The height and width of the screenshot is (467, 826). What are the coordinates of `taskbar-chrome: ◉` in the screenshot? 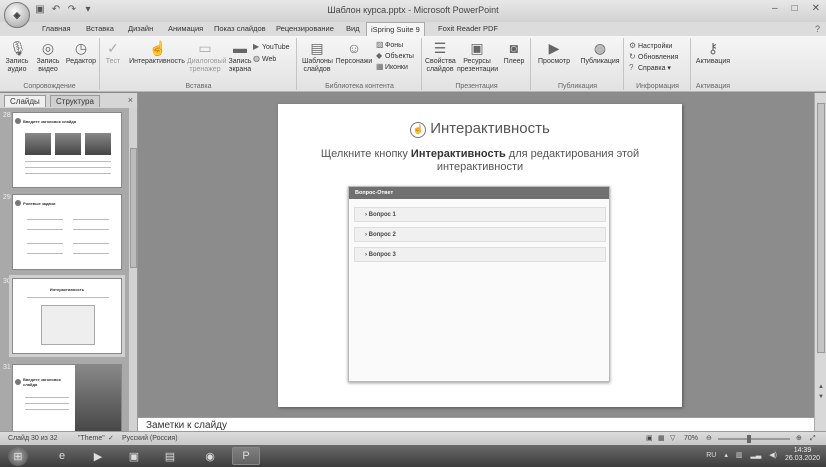 It's located at (210, 456).